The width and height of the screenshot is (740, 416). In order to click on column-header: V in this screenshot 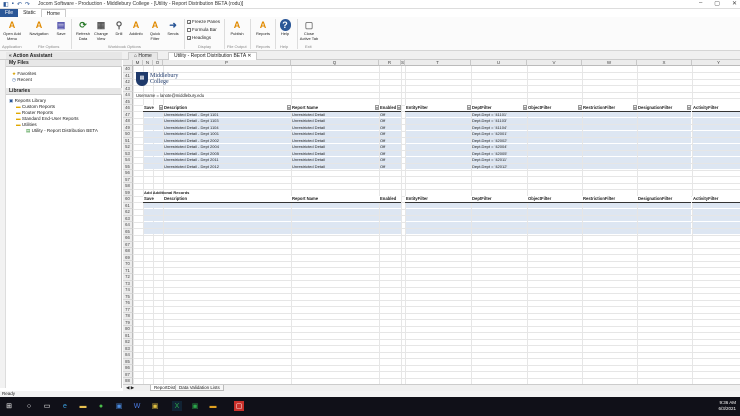, I will do `click(554, 63)`.